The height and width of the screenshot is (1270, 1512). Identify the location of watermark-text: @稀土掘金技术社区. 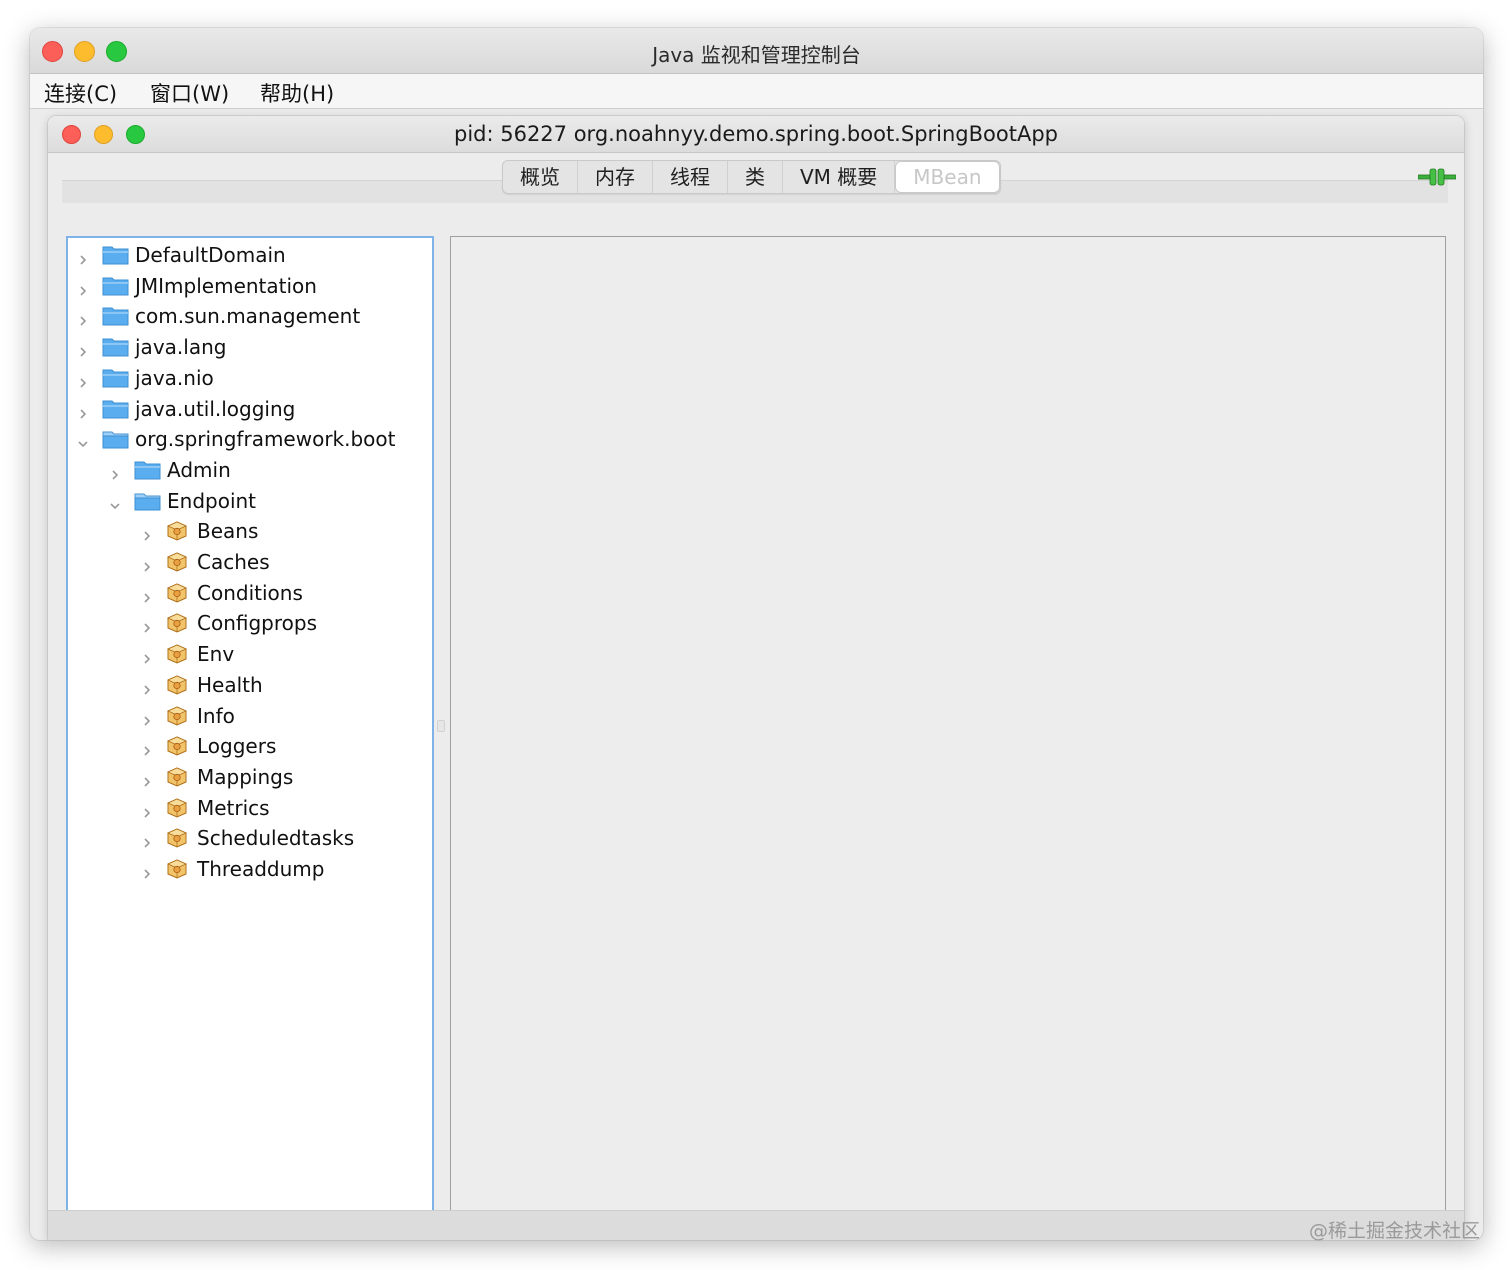
(1394, 1231).